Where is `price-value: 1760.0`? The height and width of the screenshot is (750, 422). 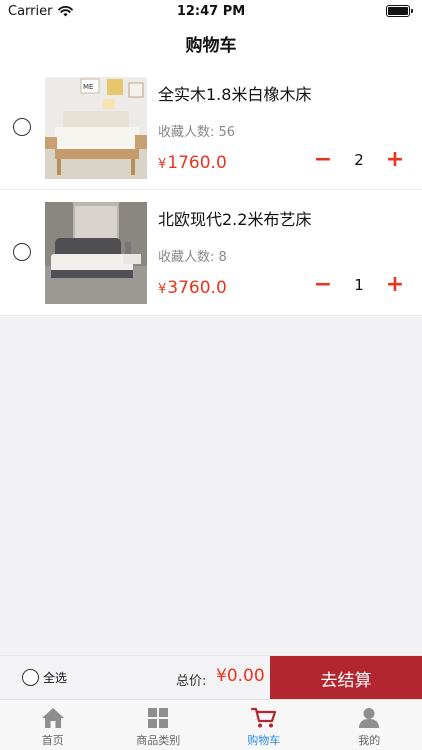
price-value: 1760.0 is located at coordinates (197, 163).